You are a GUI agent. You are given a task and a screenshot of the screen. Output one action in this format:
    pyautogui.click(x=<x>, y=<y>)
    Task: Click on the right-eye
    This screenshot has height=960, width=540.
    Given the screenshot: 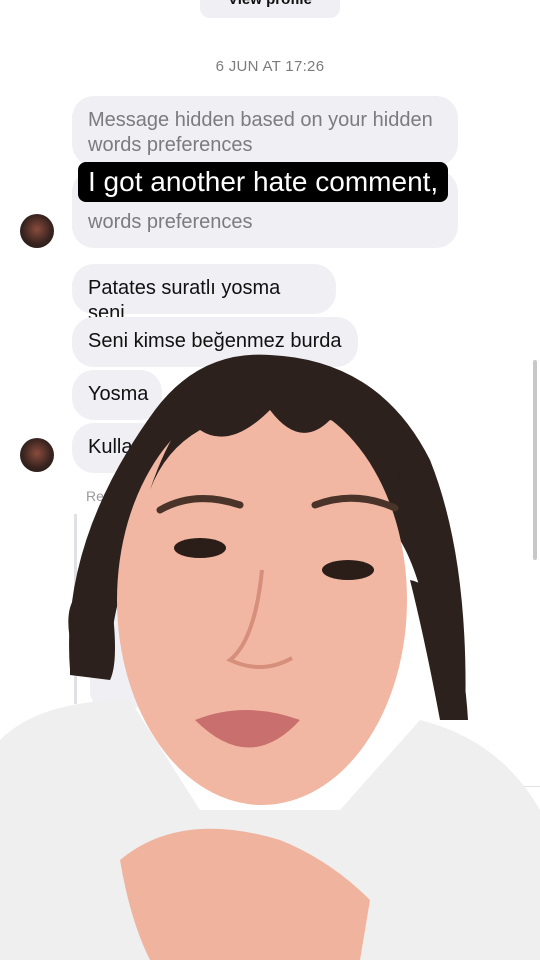 What is the action you would take?
    pyautogui.click(x=348, y=570)
    